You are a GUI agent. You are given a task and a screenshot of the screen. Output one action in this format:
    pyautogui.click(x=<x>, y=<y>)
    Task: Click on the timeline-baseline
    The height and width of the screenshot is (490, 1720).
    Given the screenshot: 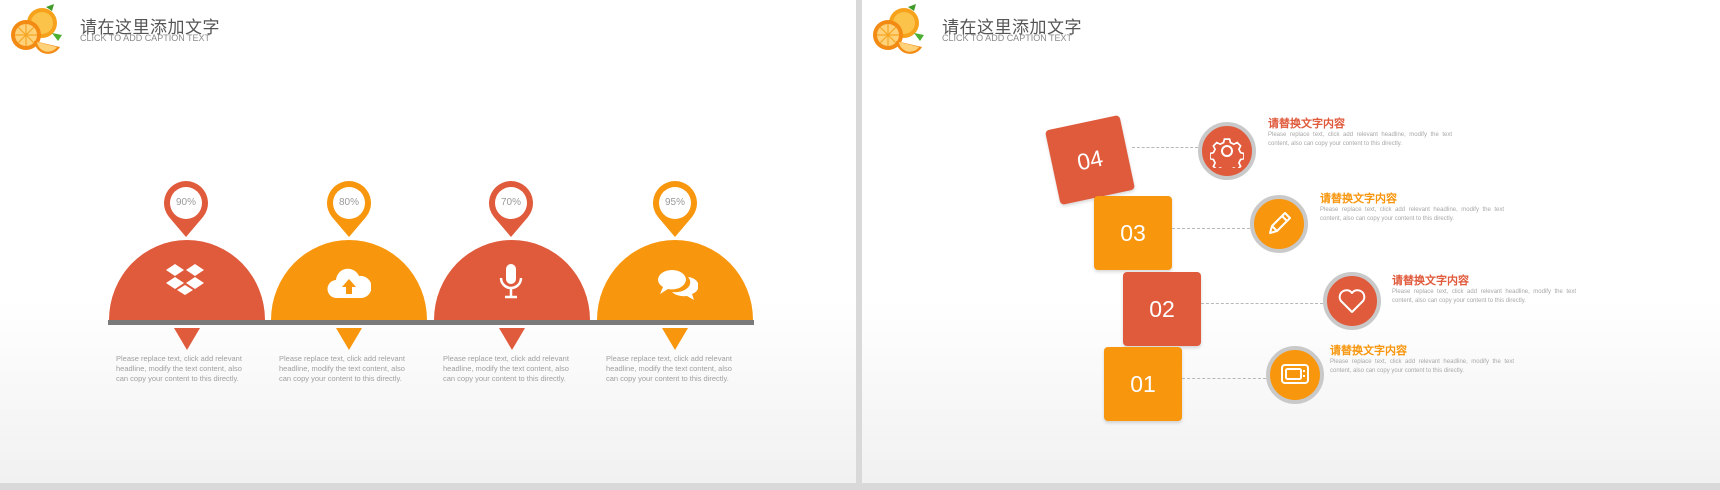 What is the action you would take?
    pyautogui.click(x=431, y=322)
    